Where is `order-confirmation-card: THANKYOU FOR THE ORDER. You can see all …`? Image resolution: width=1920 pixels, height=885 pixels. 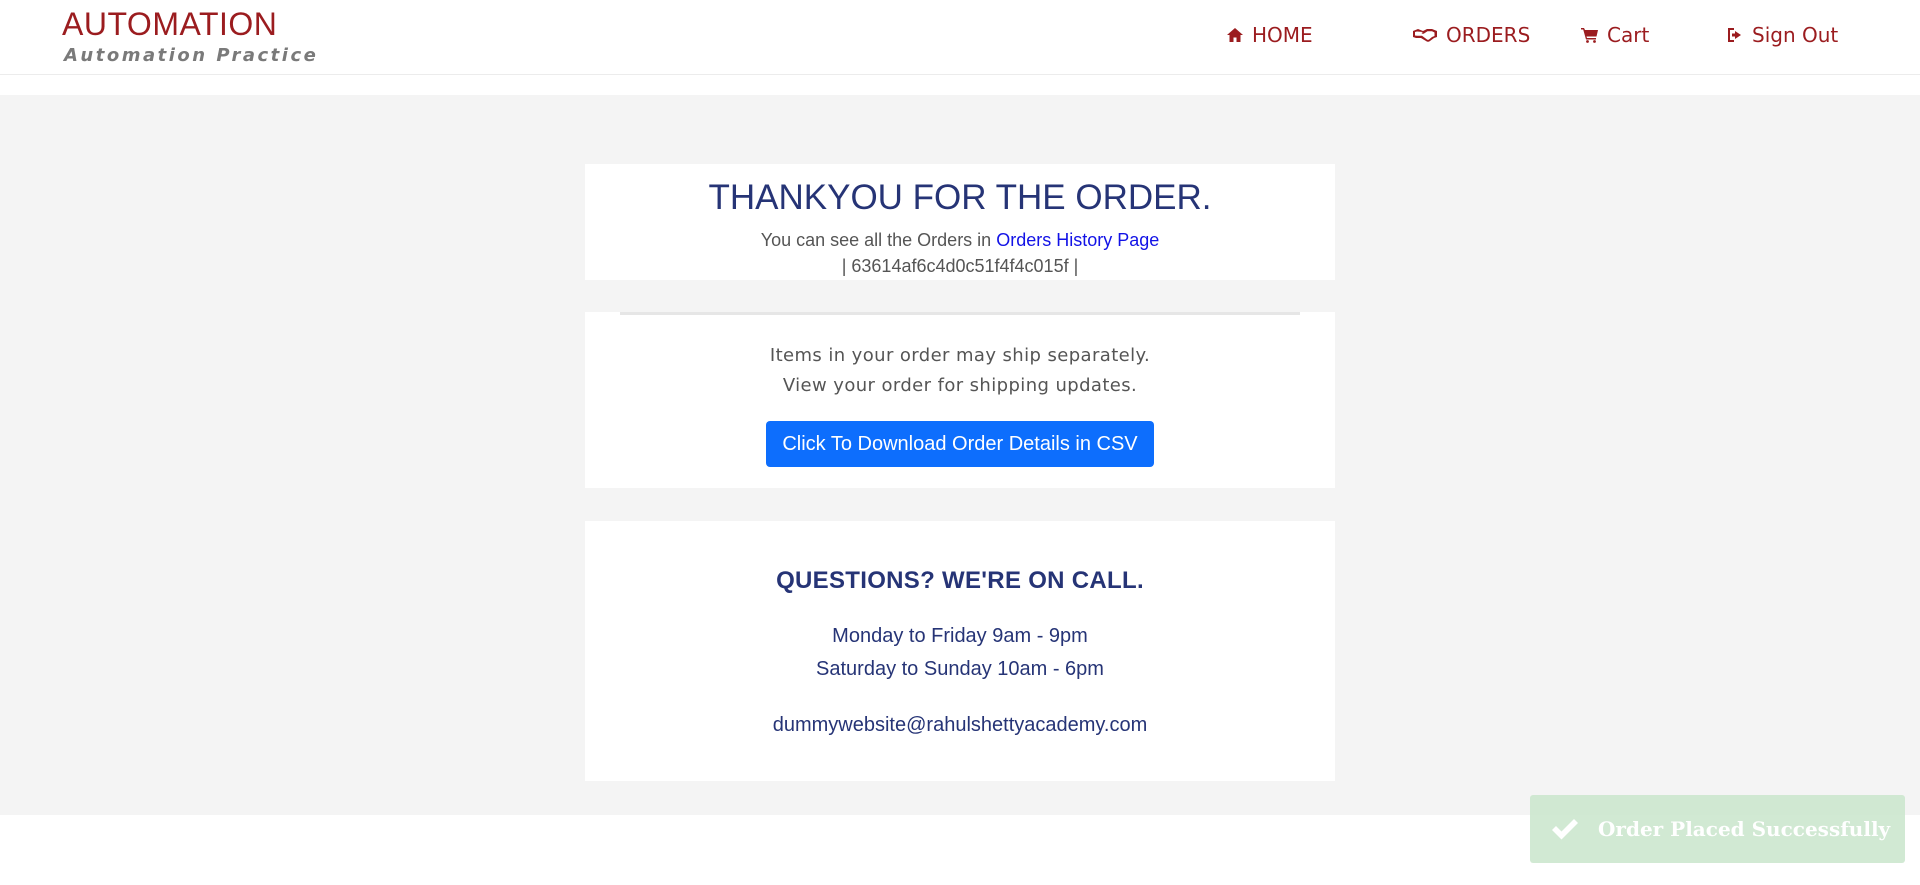
order-confirmation-card: THANKYOU FOR THE ORDER. You can see all … is located at coordinates (960, 222).